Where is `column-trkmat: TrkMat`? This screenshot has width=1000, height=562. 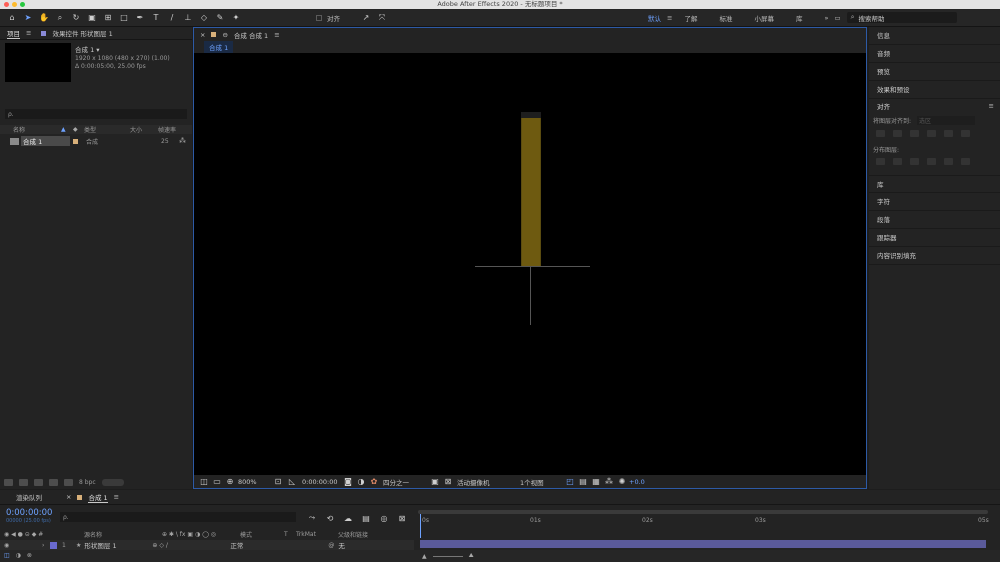 column-trkmat: TrkMat is located at coordinates (317, 534).